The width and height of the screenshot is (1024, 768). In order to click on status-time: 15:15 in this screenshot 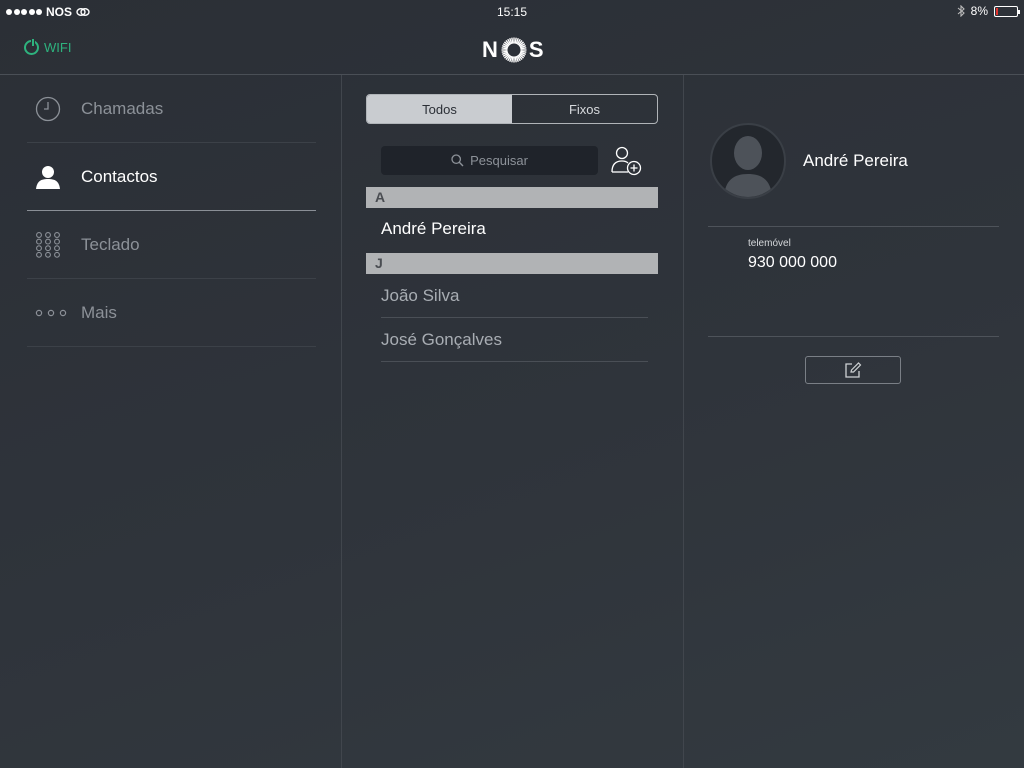, I will do `click(512, 12)`.